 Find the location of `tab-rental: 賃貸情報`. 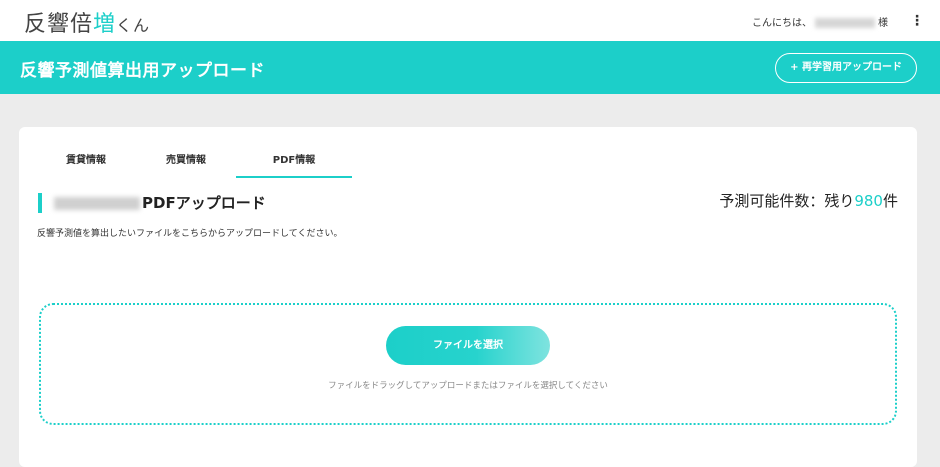

tab-rental: 賃貸情報 is located at coordinates (86, 163).